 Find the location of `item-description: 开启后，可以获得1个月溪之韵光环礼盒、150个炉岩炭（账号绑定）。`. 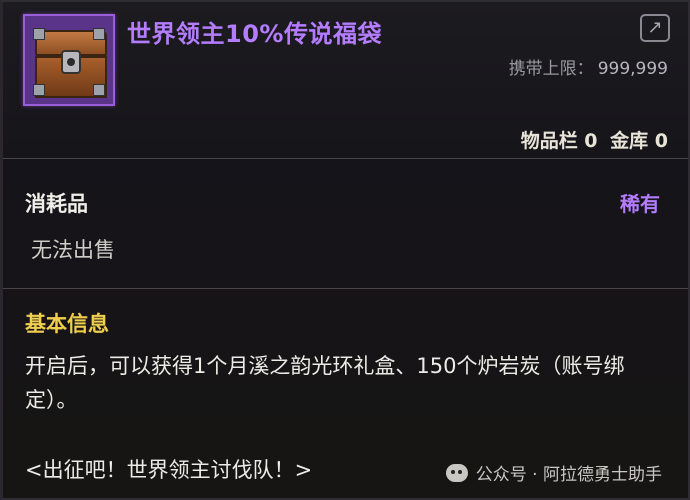

item-description: 开启后，可以获得1个月溪之韵光环礼盒、150个炉岩炭（账号绑定）。 is located at coordinates (325, 383).